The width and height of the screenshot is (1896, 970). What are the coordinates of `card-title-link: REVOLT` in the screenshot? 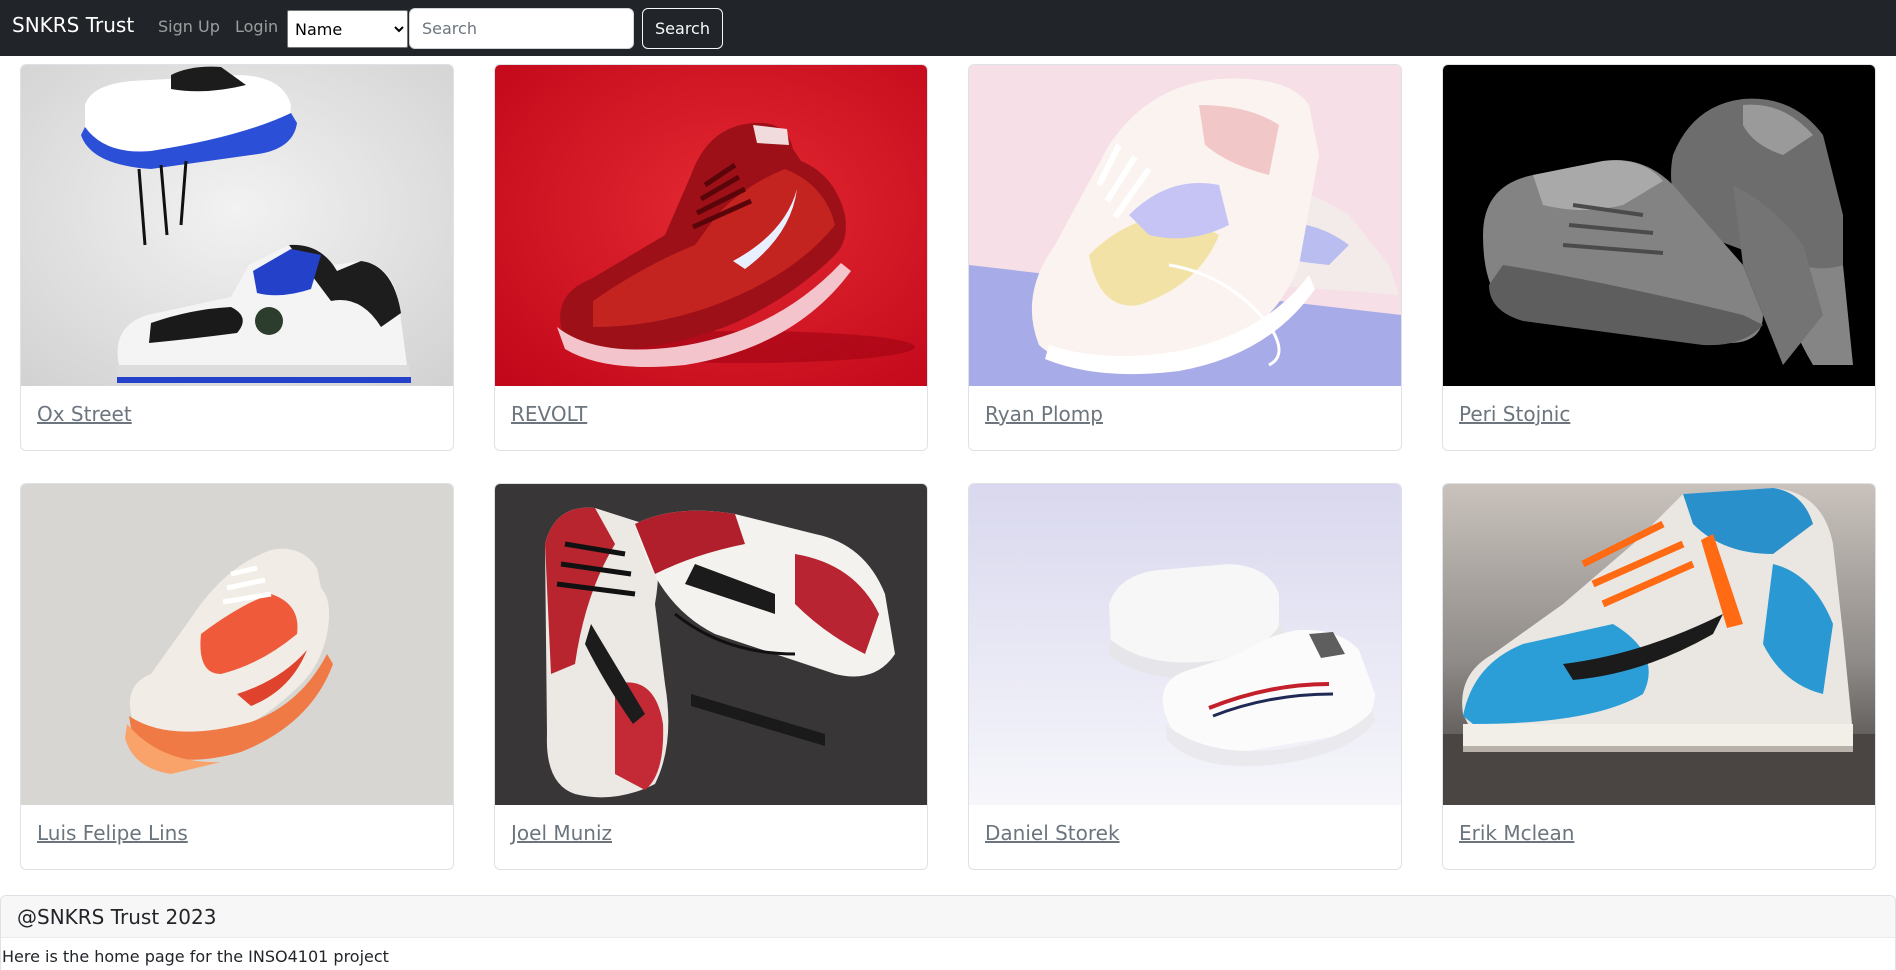 It's located at (549, 414).